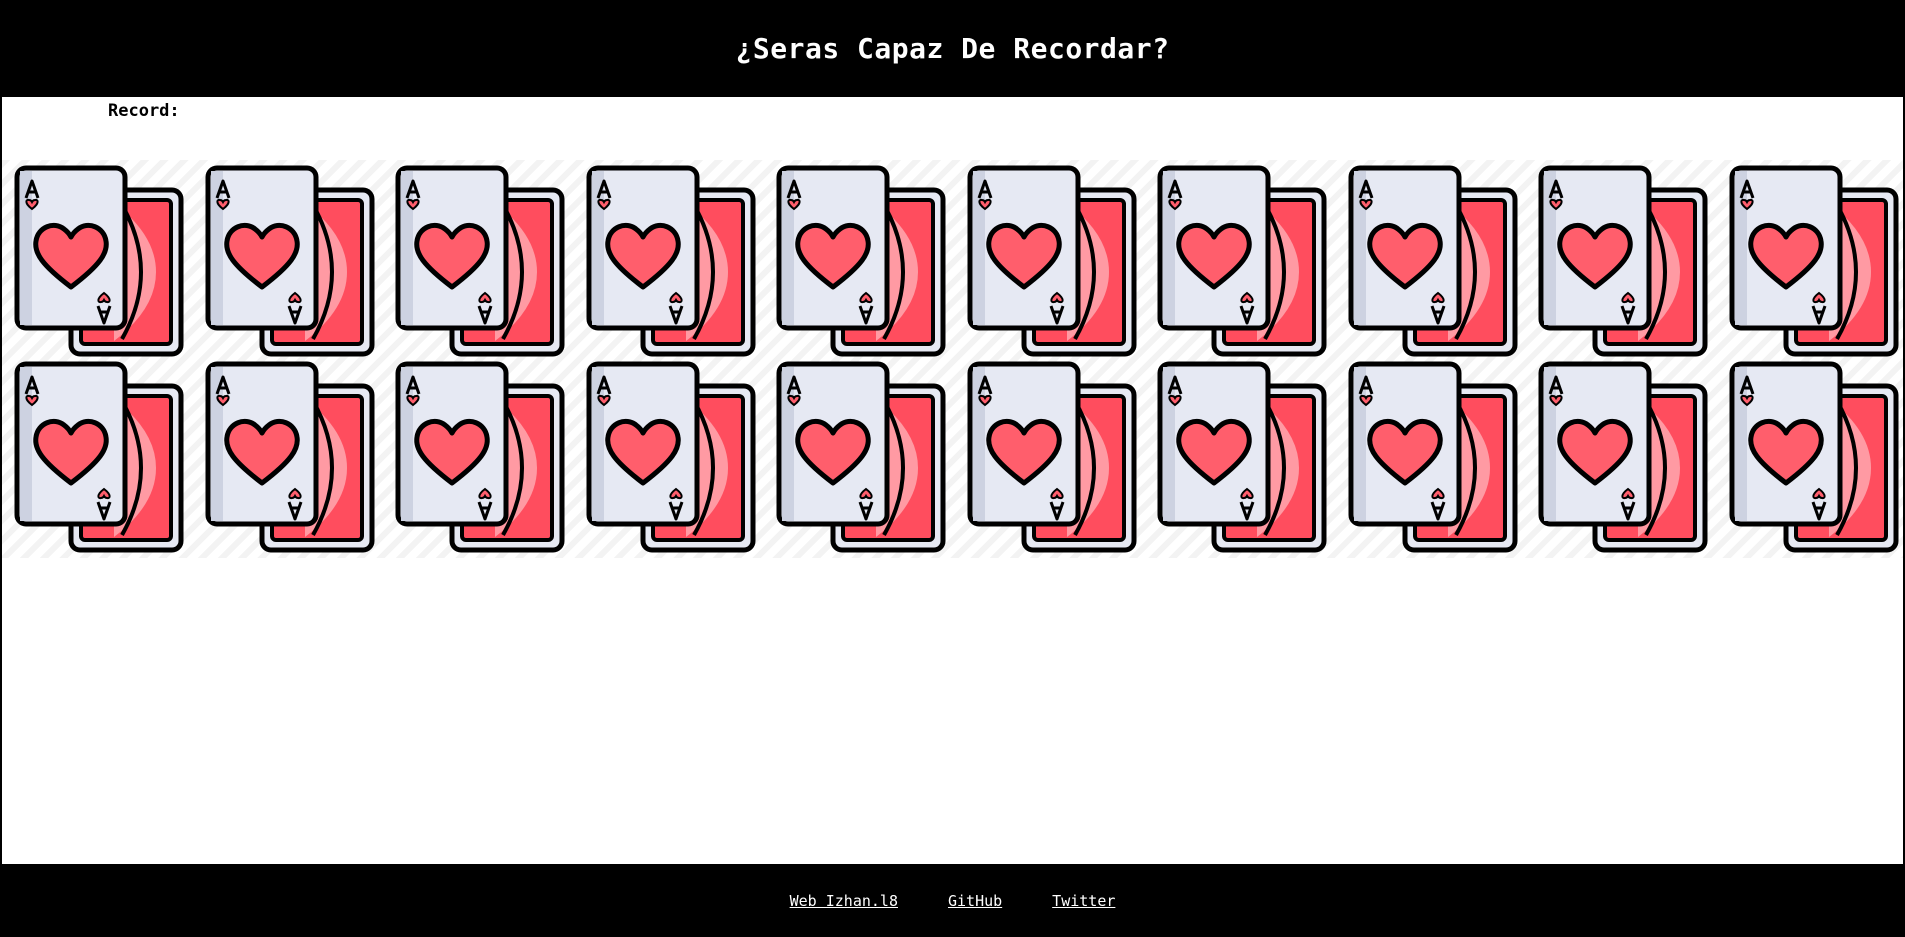 This screenshot has height=937, width=1905. I want to click on footer-link-github: GitHub, so click(975, 901).